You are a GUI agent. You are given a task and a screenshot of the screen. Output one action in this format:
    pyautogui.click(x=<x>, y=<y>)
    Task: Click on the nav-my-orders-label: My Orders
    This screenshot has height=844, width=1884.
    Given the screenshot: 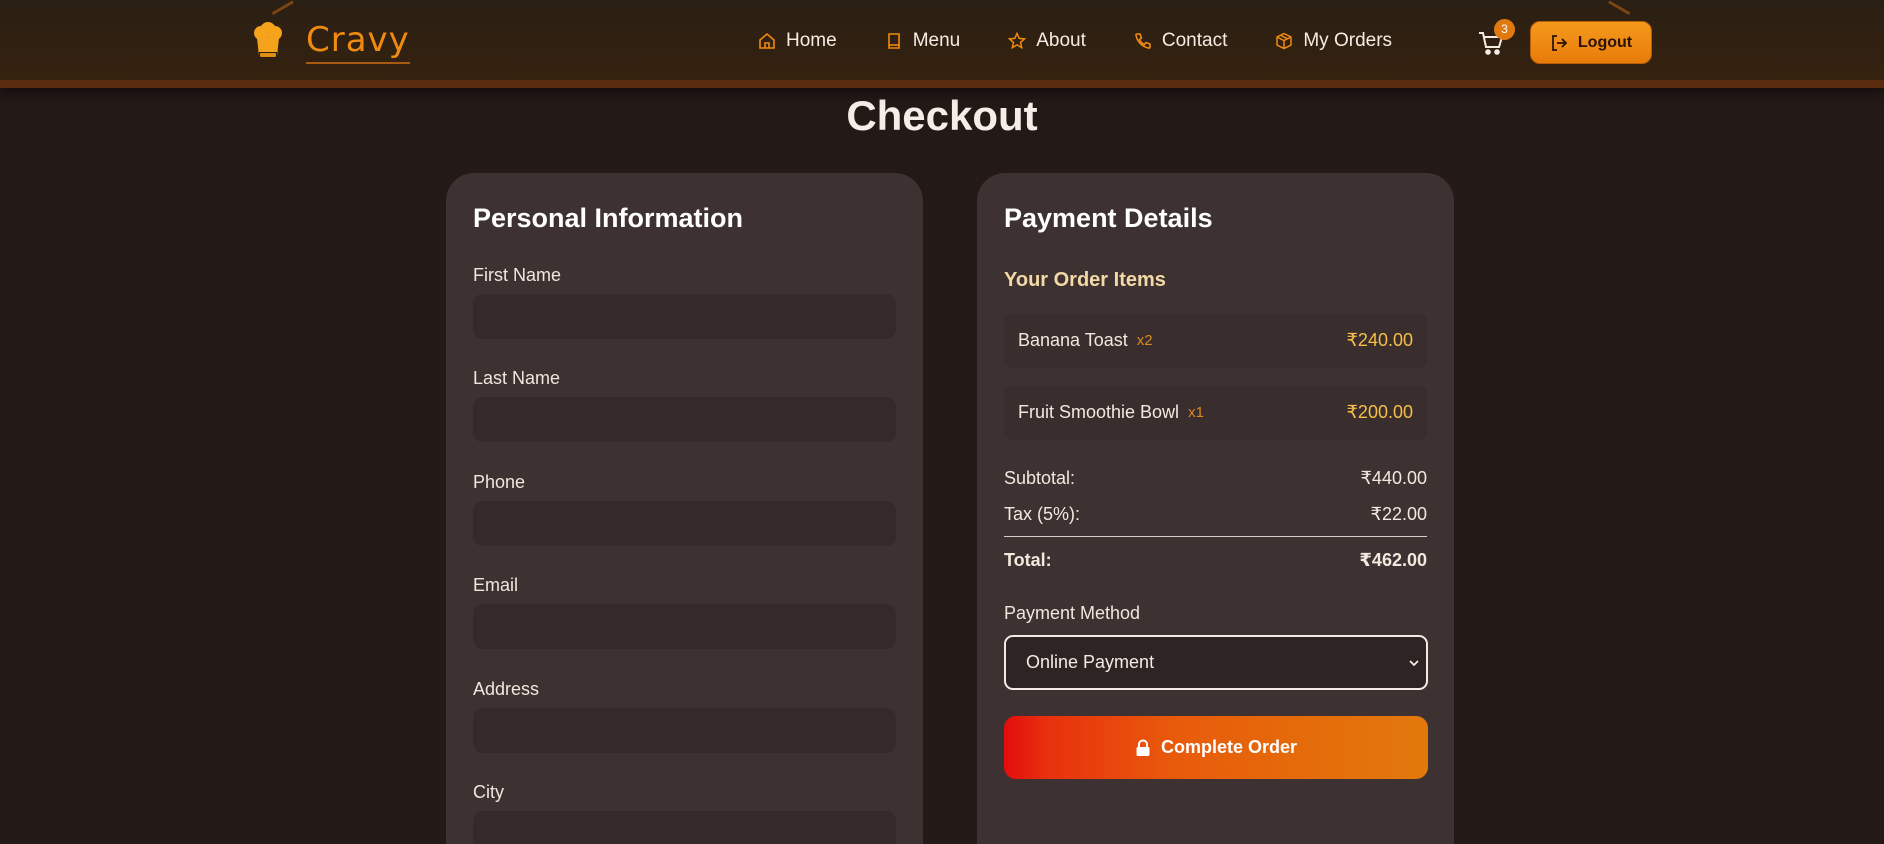 What is the action you would take?
    pyautogui.click(x=1348, y=40)
    